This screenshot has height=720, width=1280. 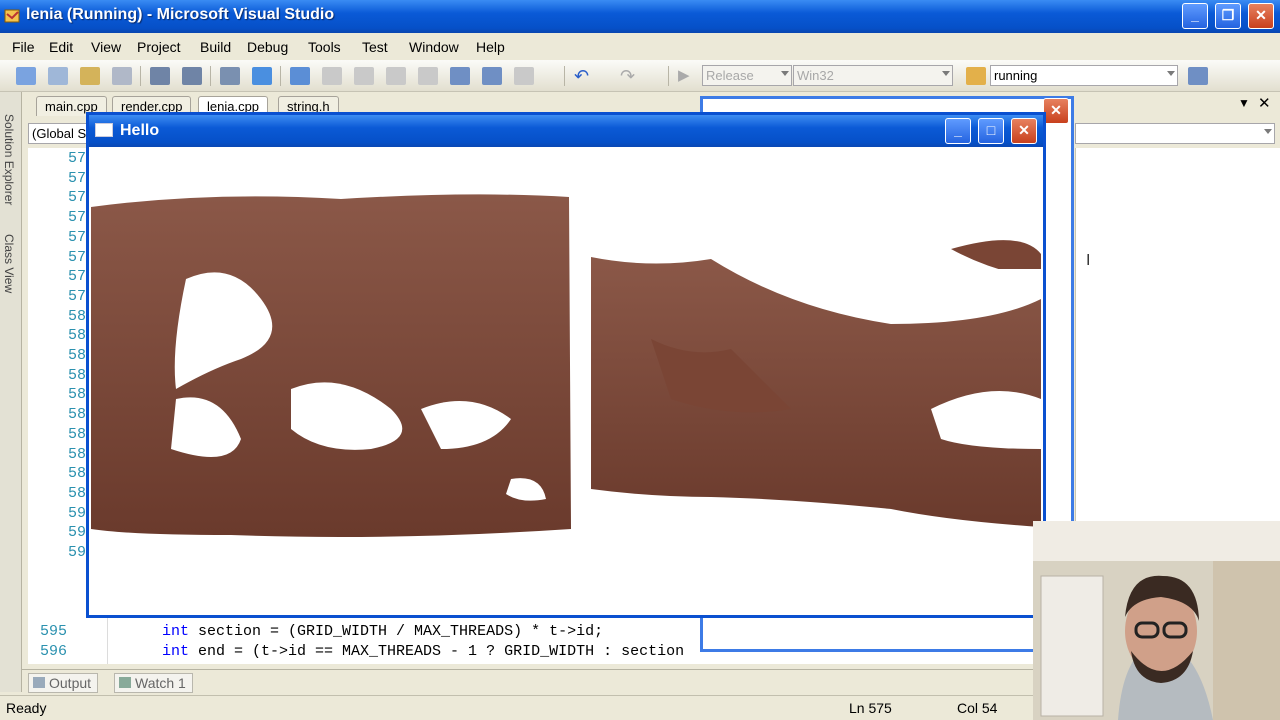 What do you see at coordinates (324, 47) in the screenshot?
I see `menu-tools: Tools` at bounding box center [324, 47].